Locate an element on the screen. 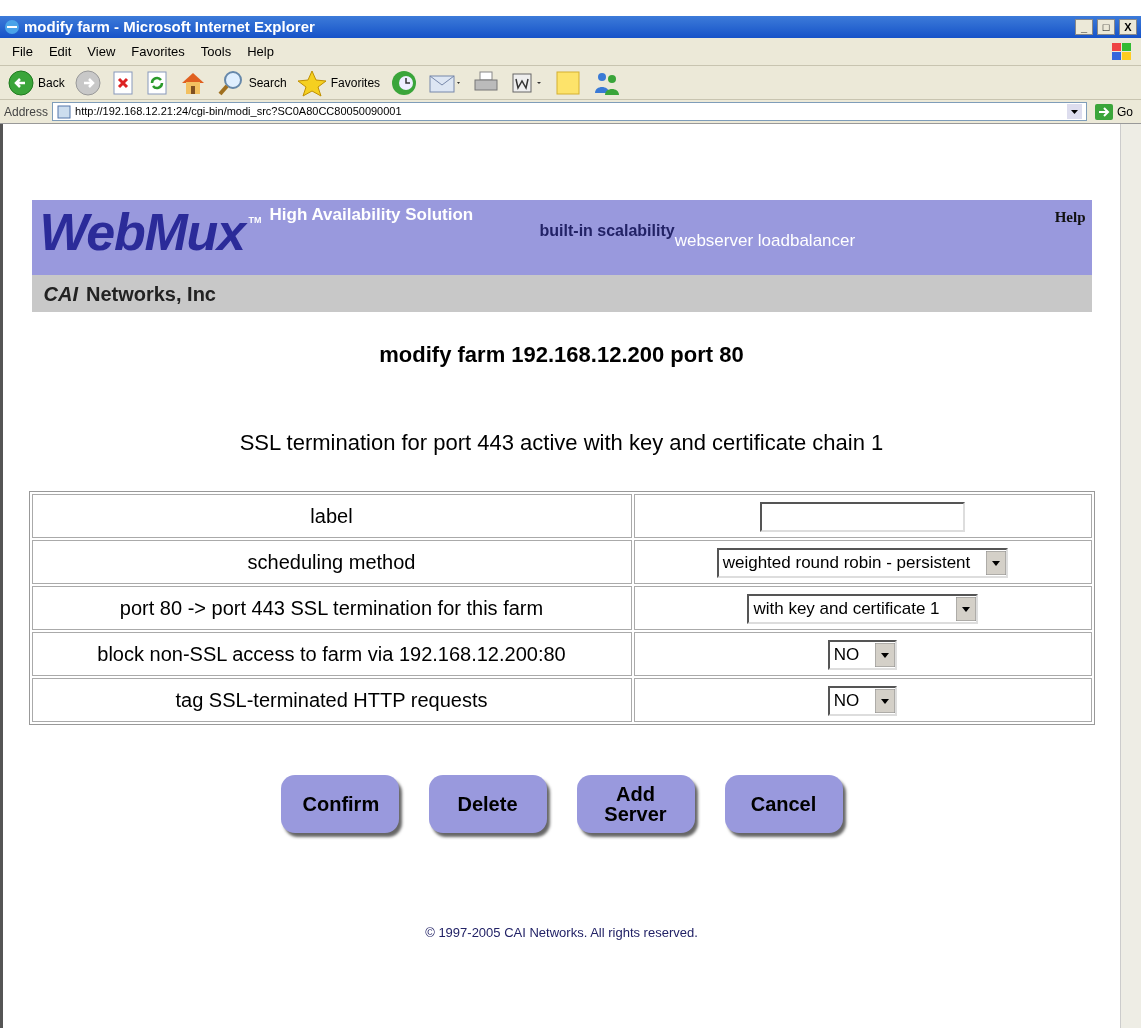 The width and height of the screenshot is (1141, 1028). menu-item: Edit is located at coordinates (60, 51).